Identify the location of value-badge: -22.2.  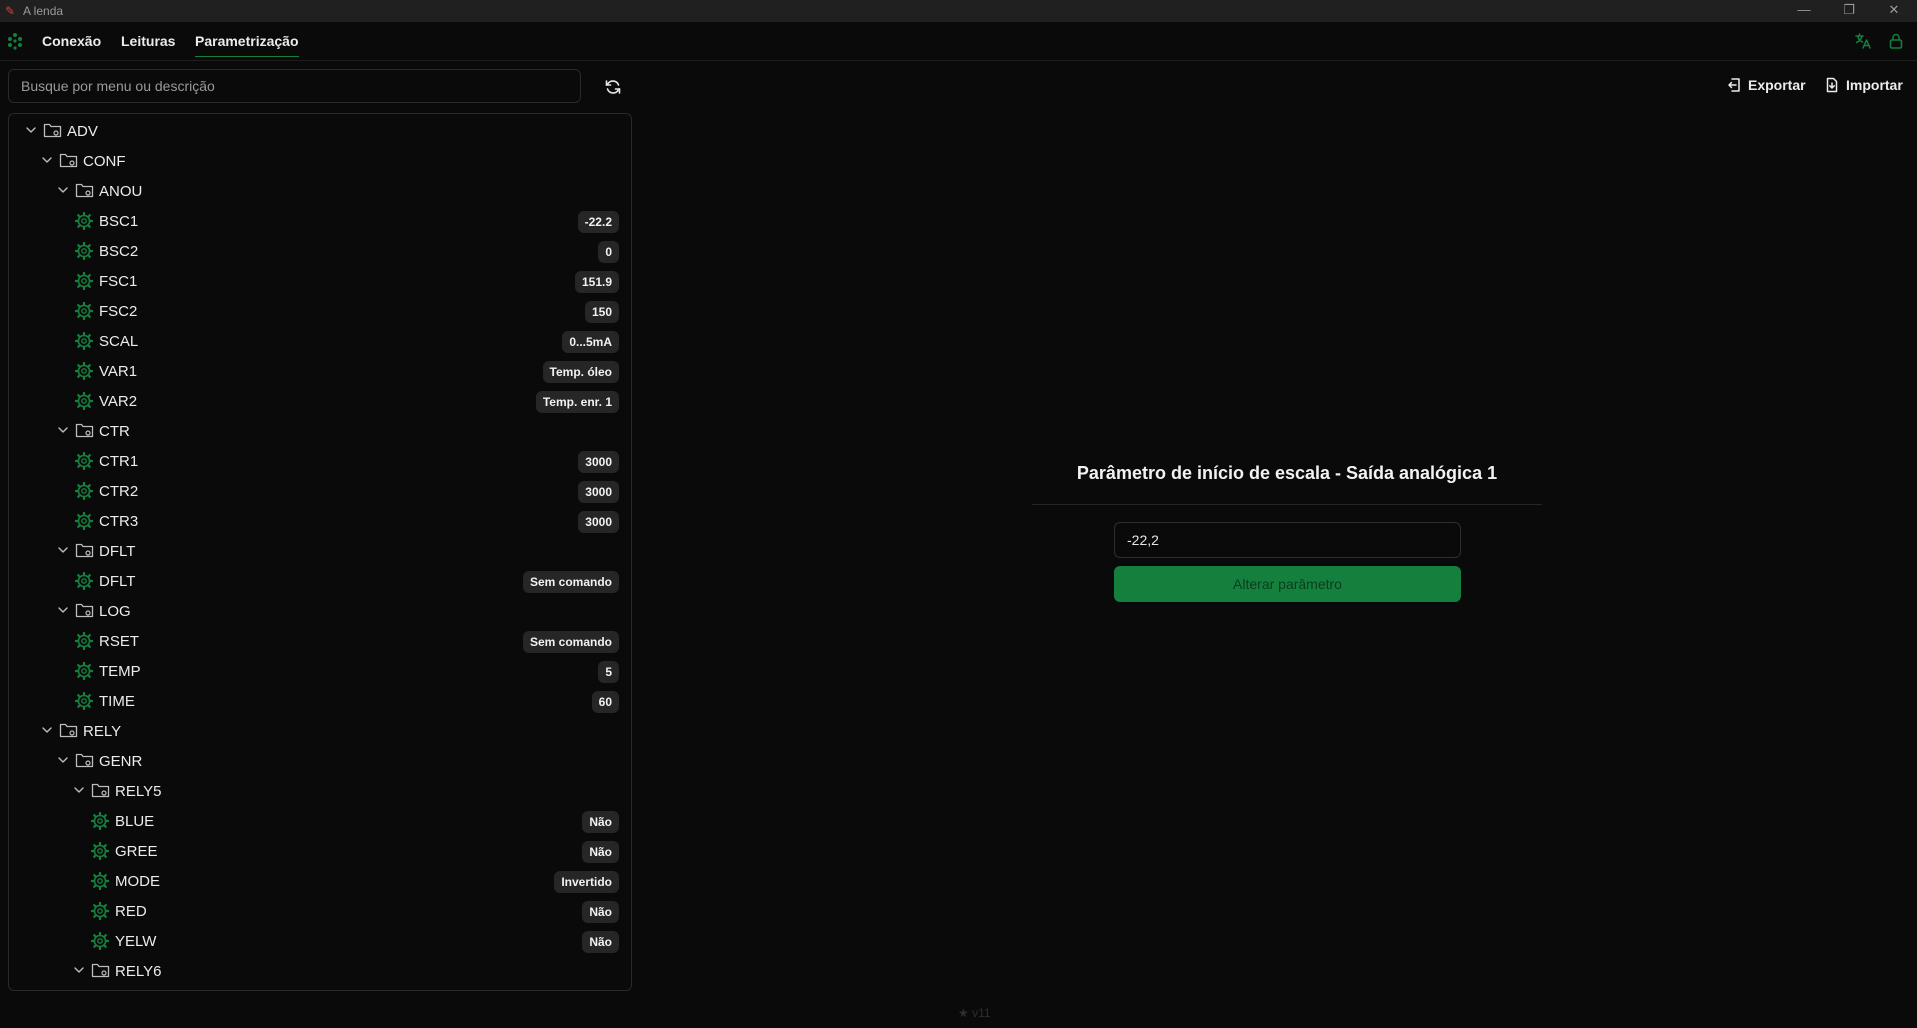
(598, 222).